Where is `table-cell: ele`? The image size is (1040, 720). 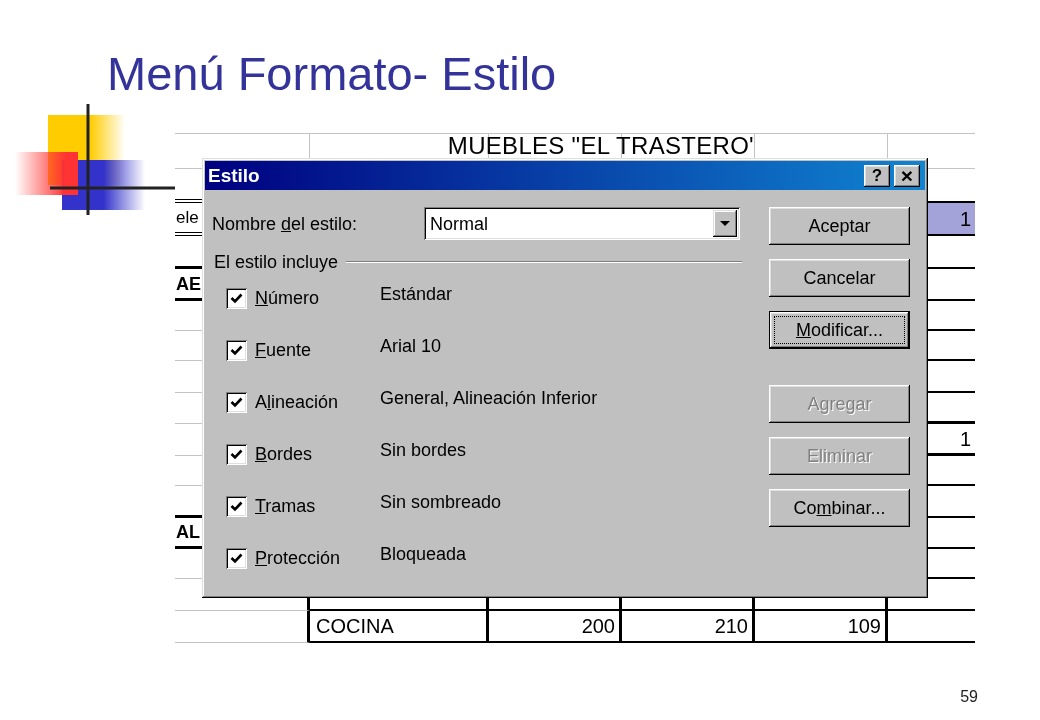
table-cell: ele is located at coordinates (187, 217).